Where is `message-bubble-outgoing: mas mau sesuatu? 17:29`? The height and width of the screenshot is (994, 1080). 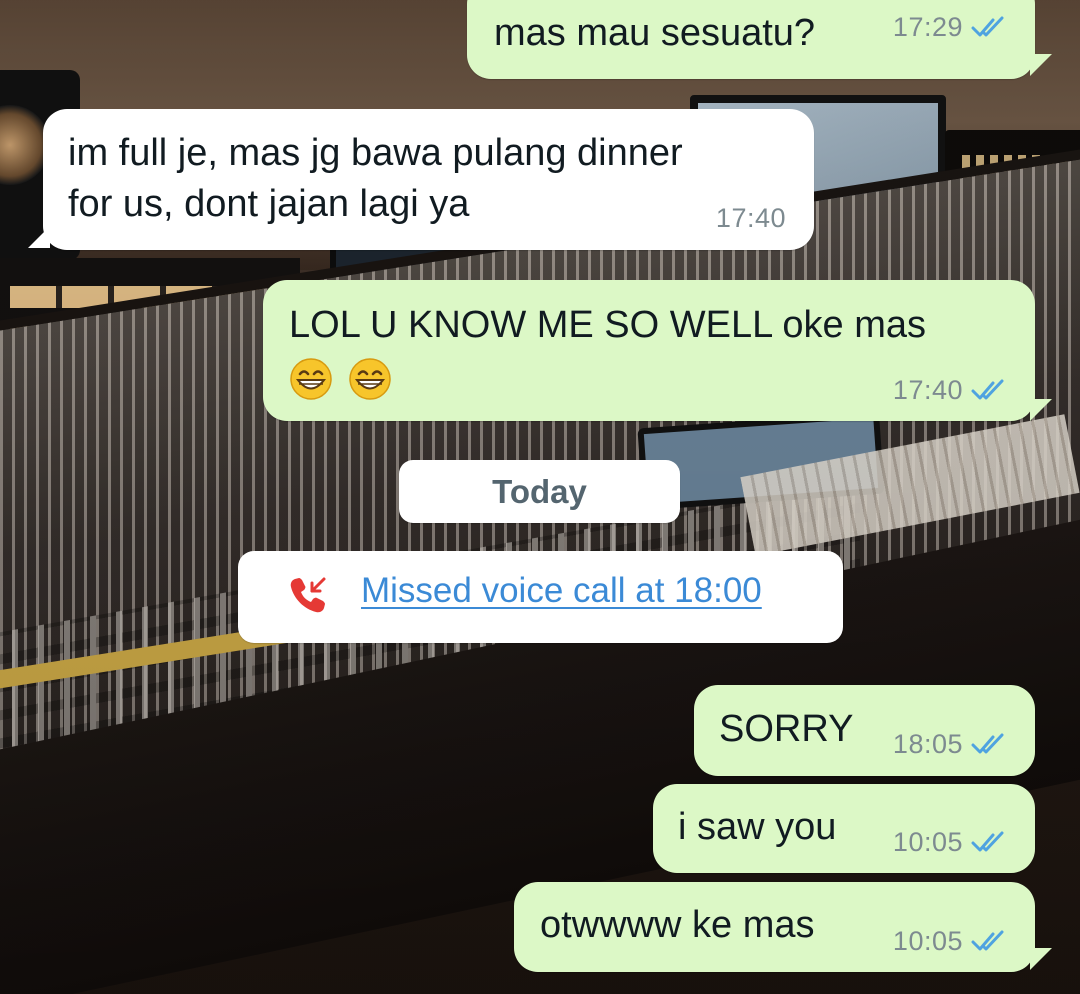
message-bubble-outgoing: mas mau sesuatu? 17:29 is located at coordinates (751, 39).